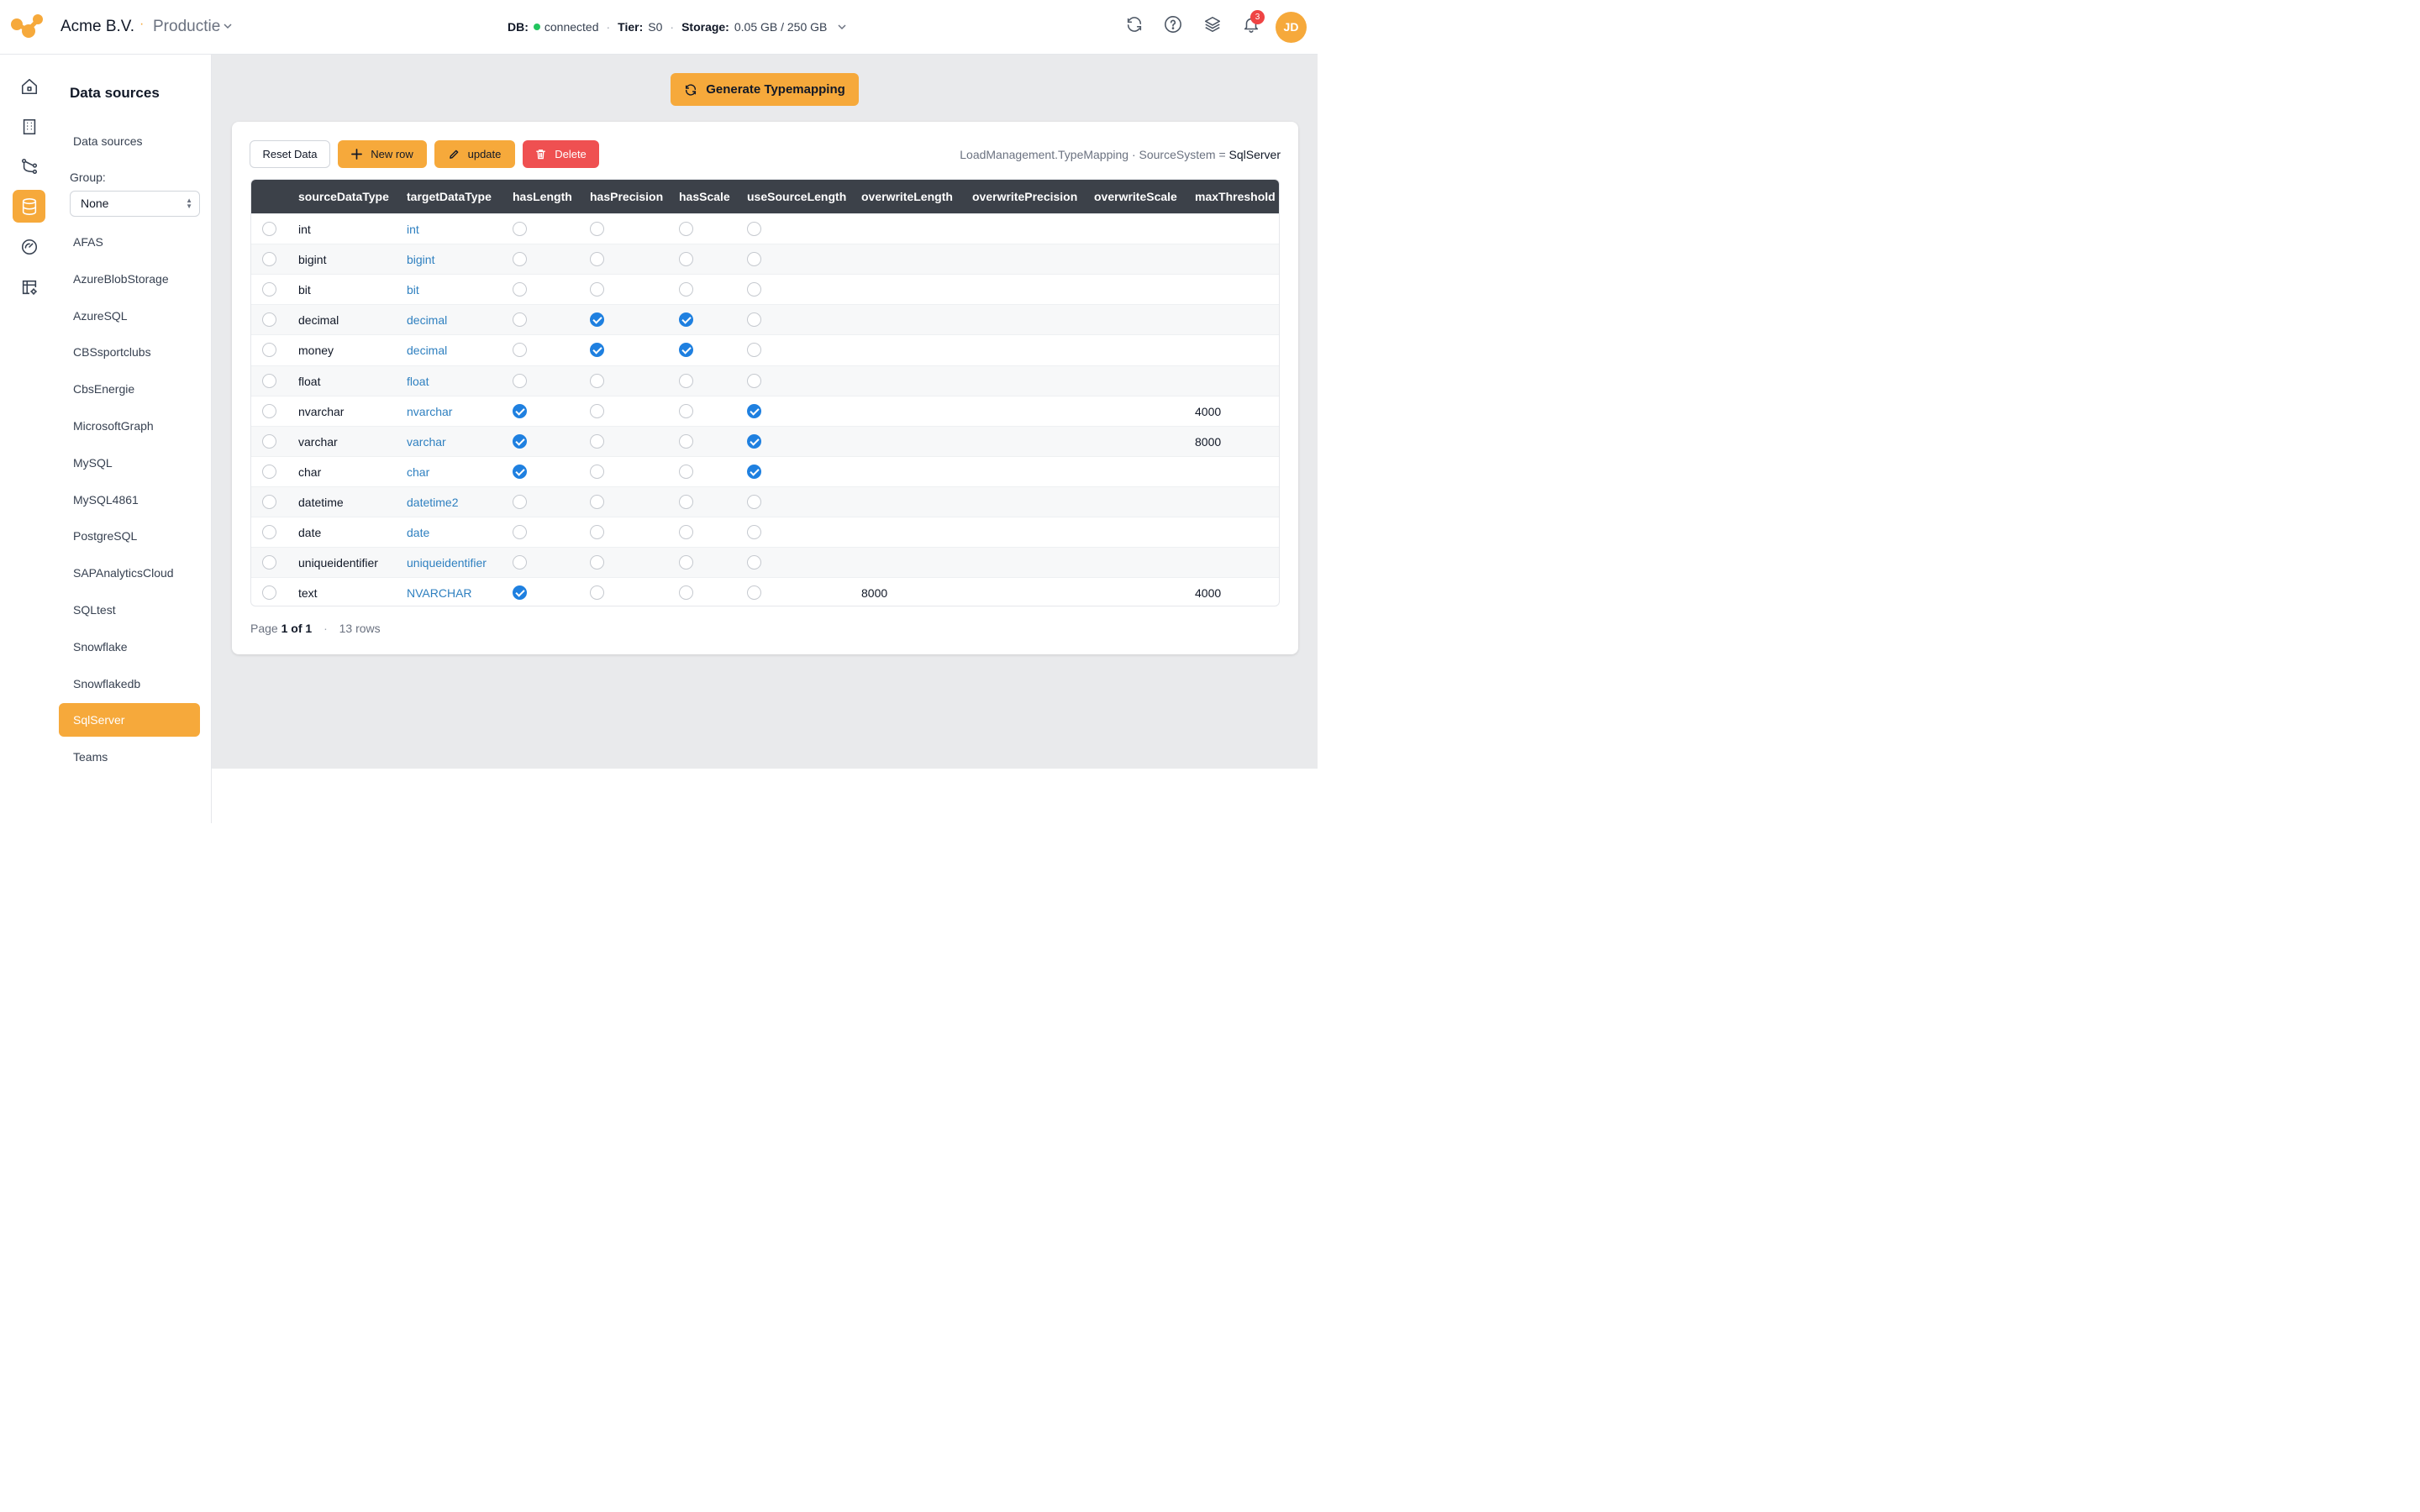  What do you see at coordinates (542, 196) in the screenshot?
I see `column-header-haslength: hasLength` at bounding box center [542, 196].